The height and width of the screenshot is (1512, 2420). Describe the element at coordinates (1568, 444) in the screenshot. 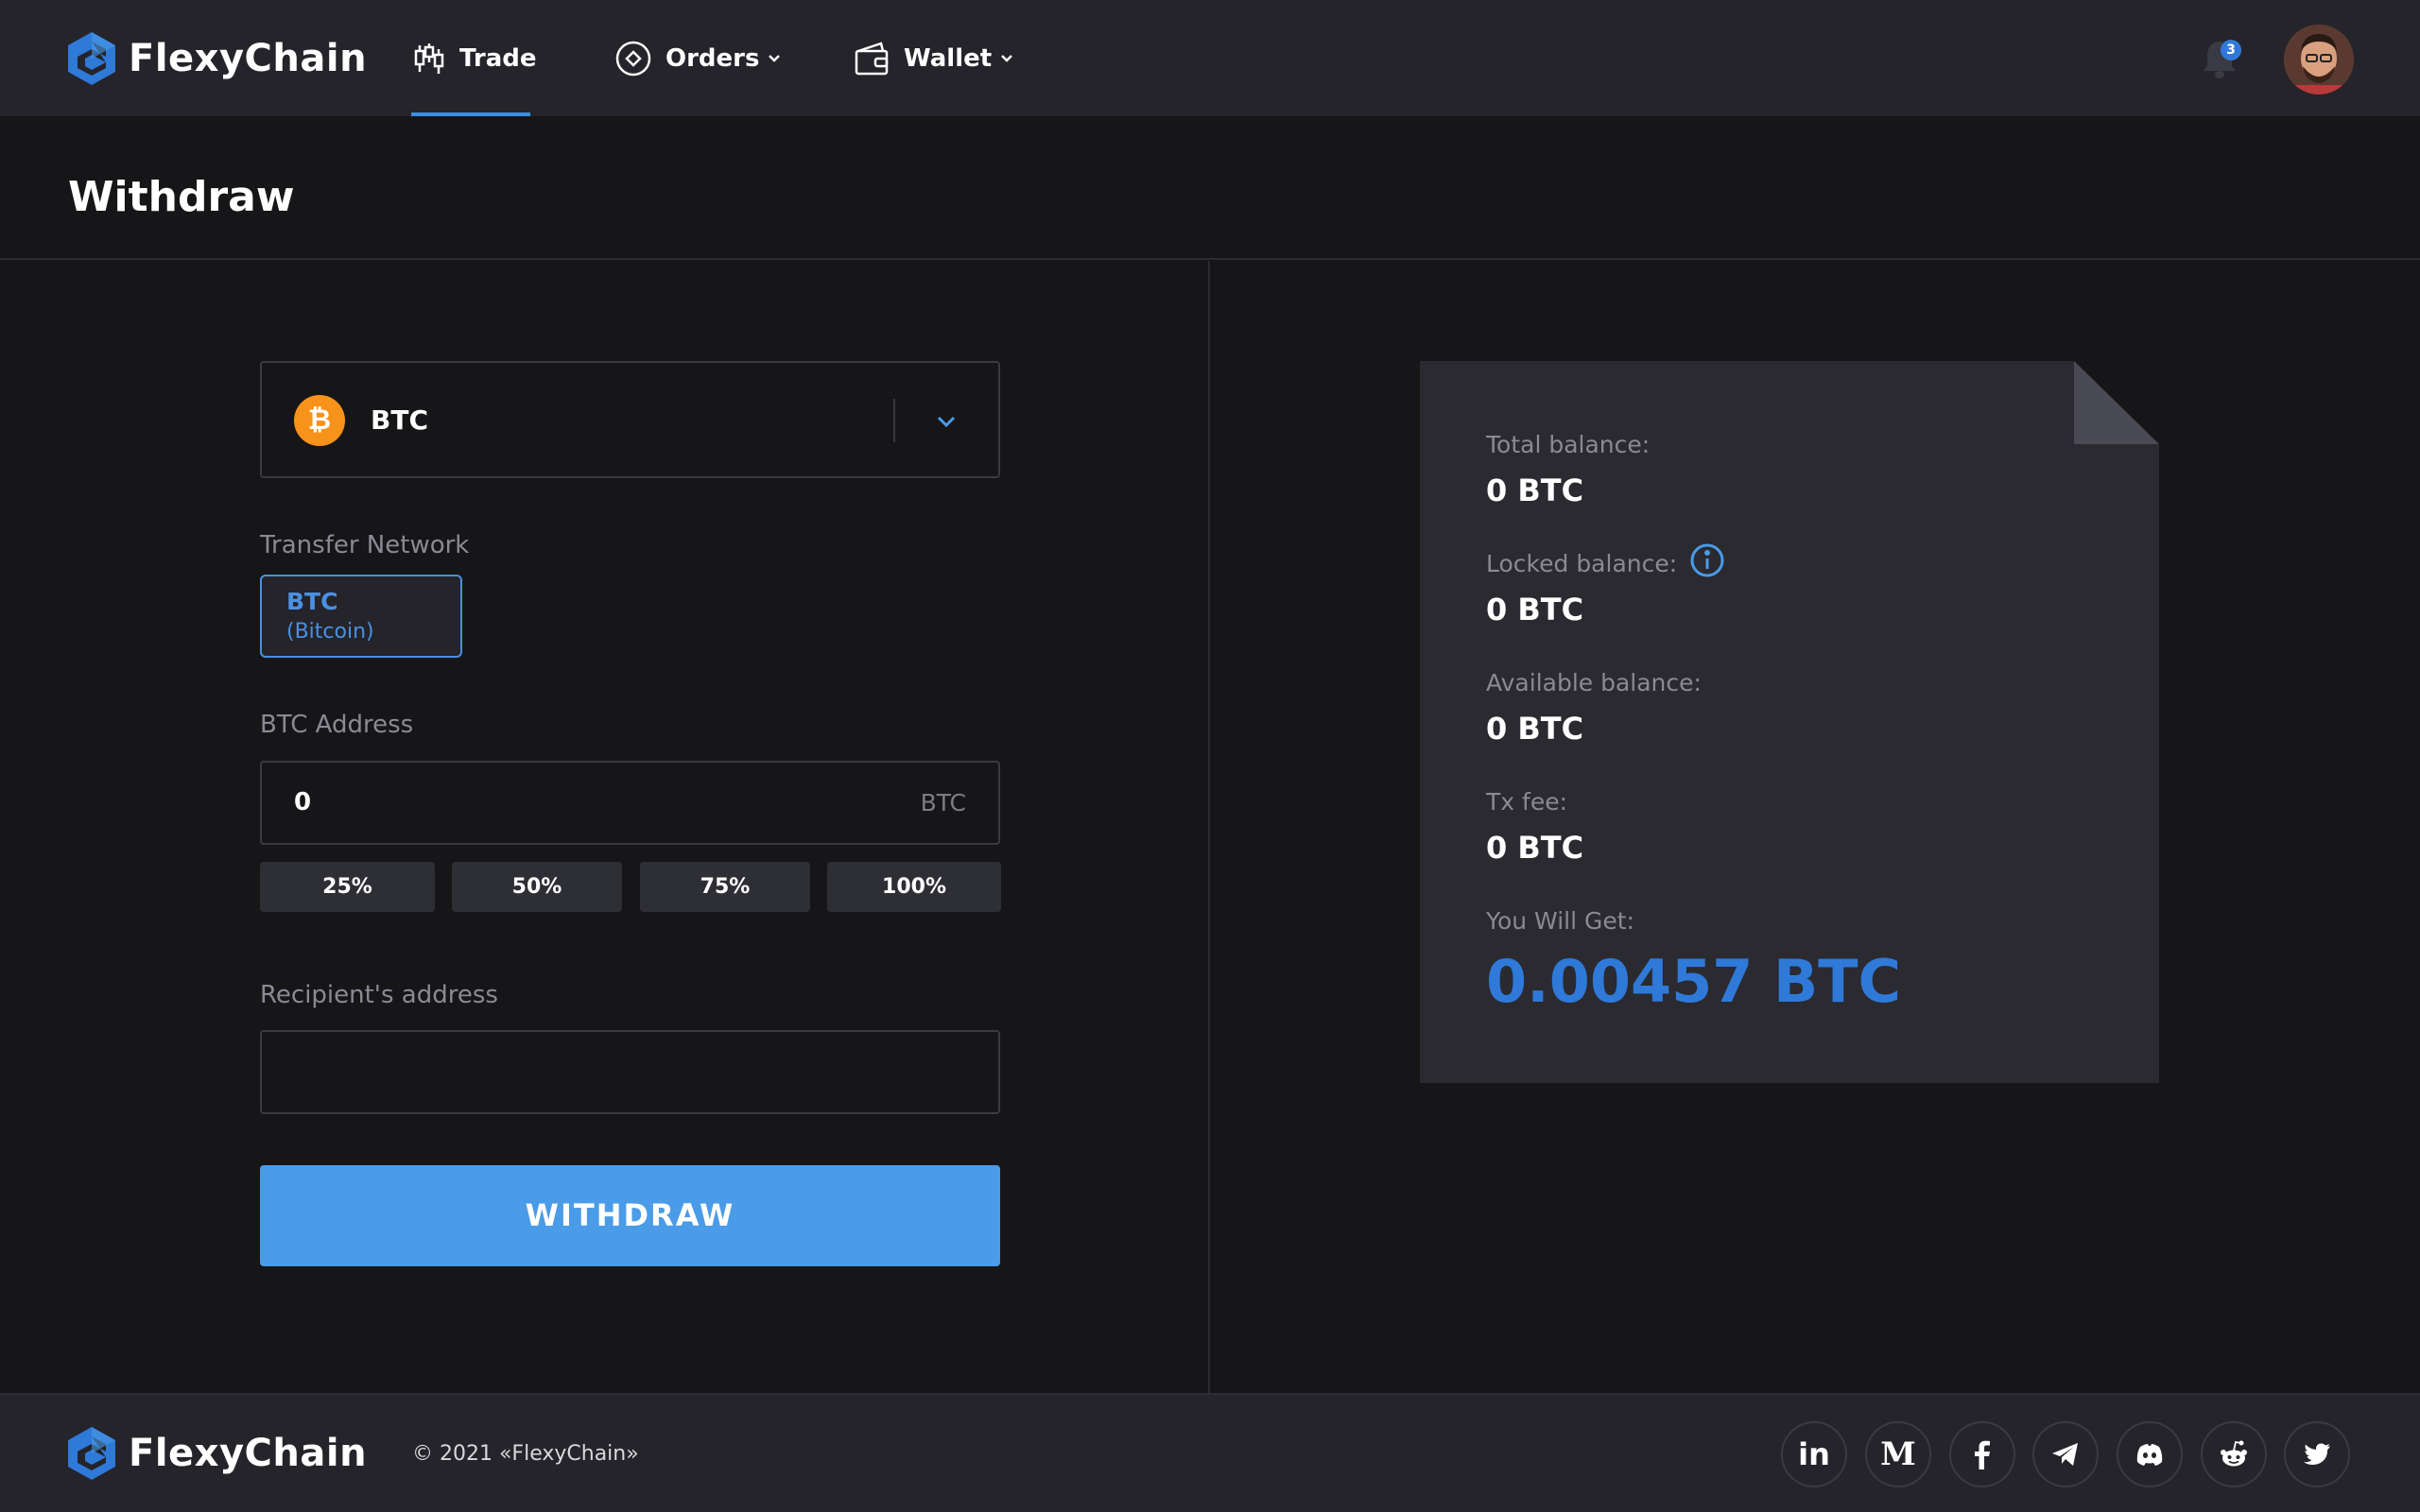

I see `total-balance-label: Total balance:` at that location.